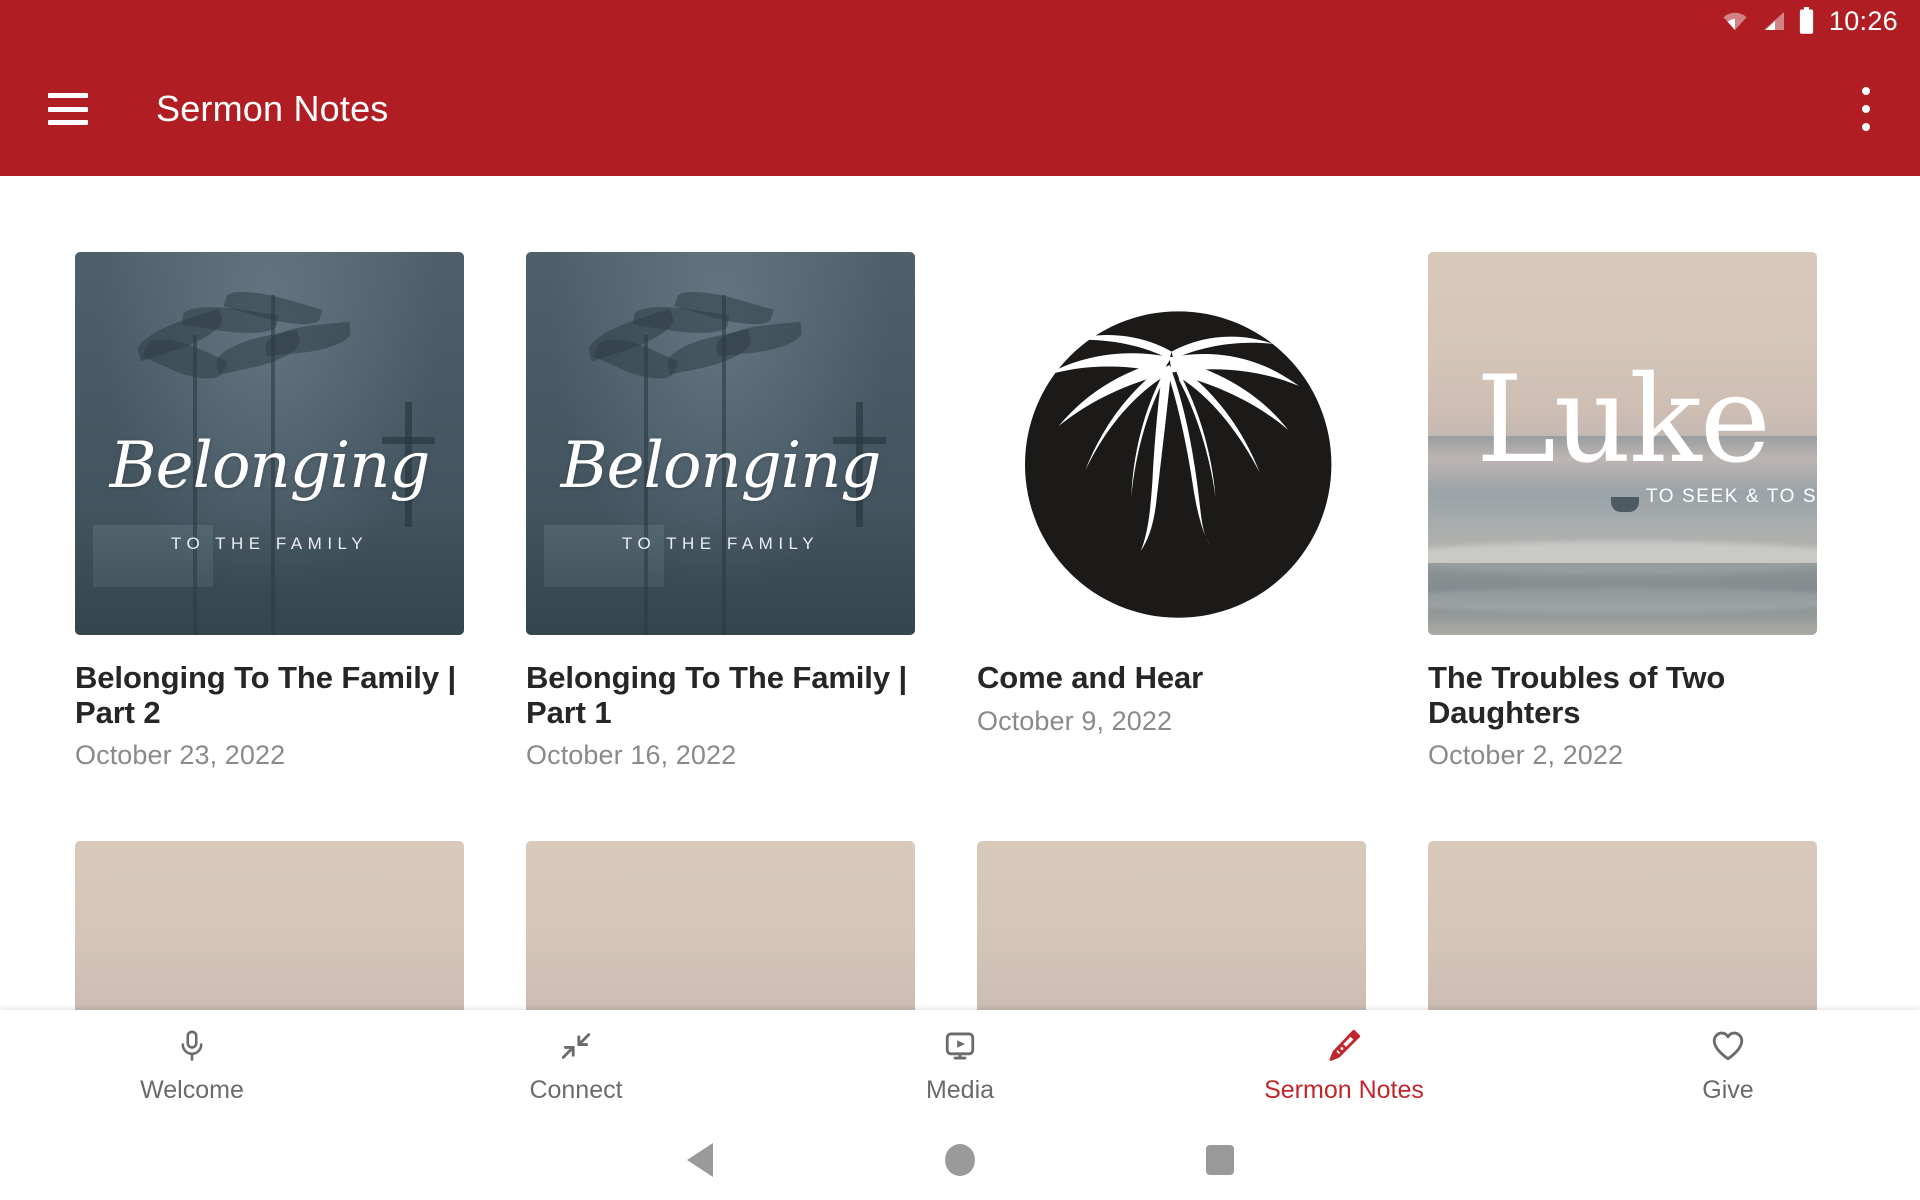  What do you see at coordinates (1735, 21) in the screenshot?
I see `wifi-icon` at bounding box center [1735, 21].